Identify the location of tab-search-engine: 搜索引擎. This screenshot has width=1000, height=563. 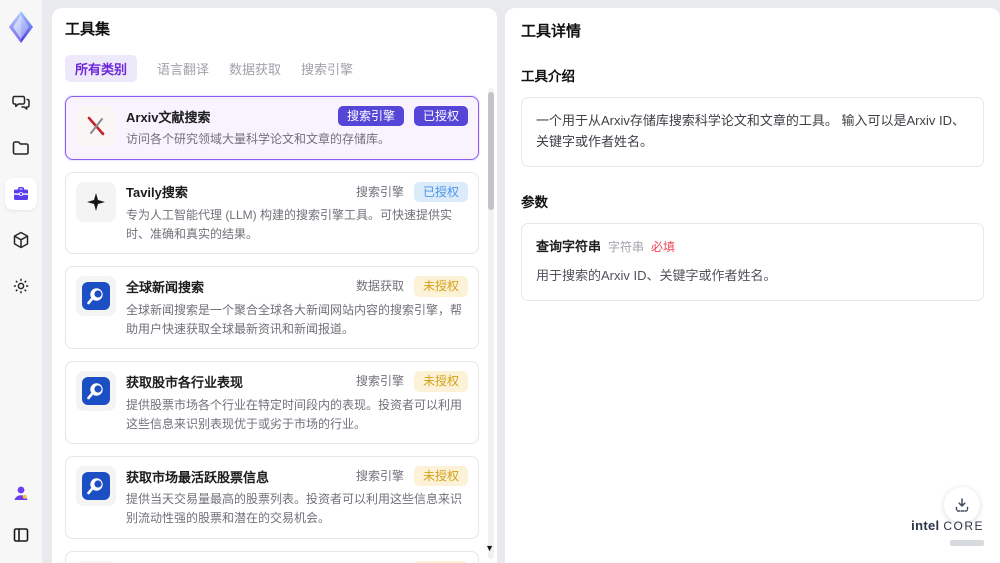
(327, 68).